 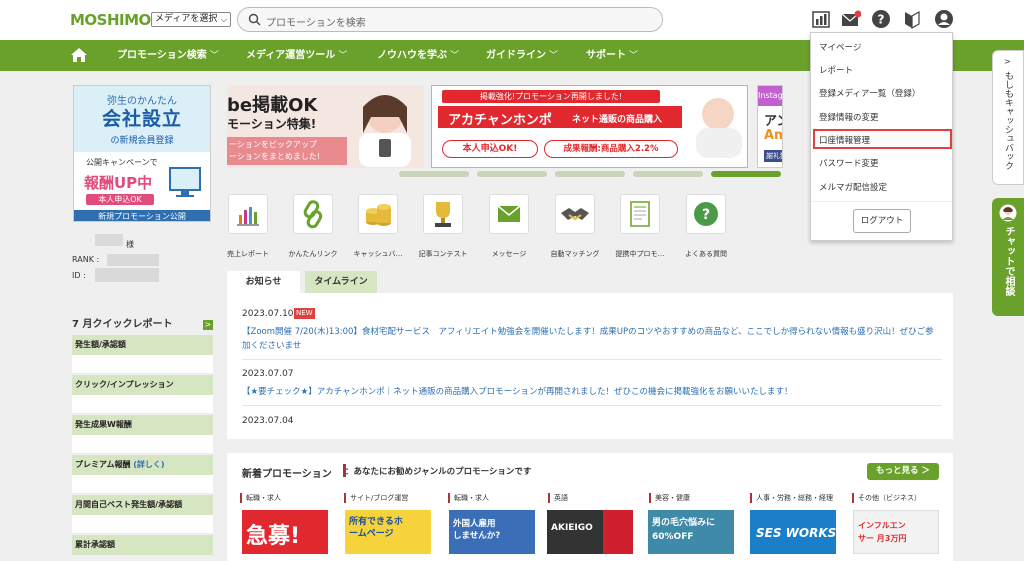 I want to click on news-date: 2023.07.10, so click(x=268, y=314).